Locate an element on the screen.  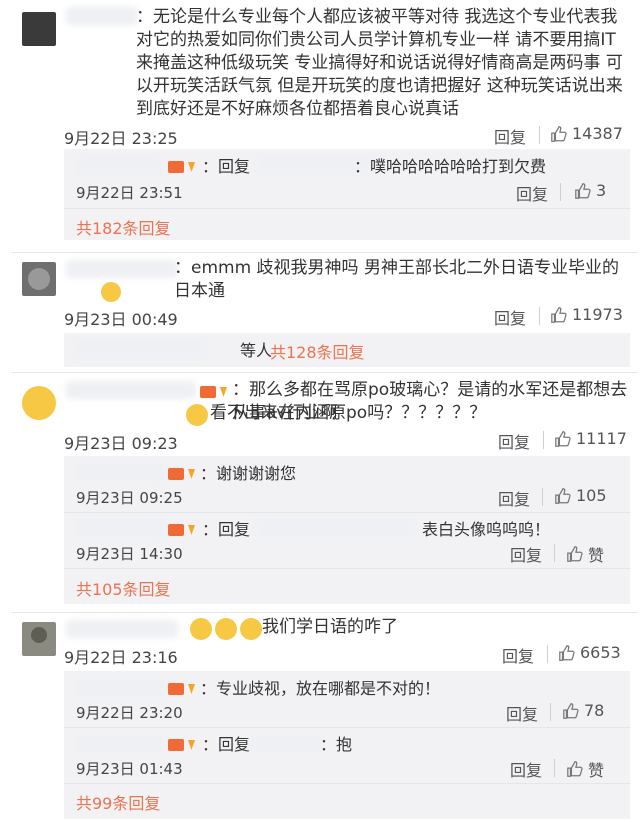
like-count: 105 is located at coordinates (591, 495).